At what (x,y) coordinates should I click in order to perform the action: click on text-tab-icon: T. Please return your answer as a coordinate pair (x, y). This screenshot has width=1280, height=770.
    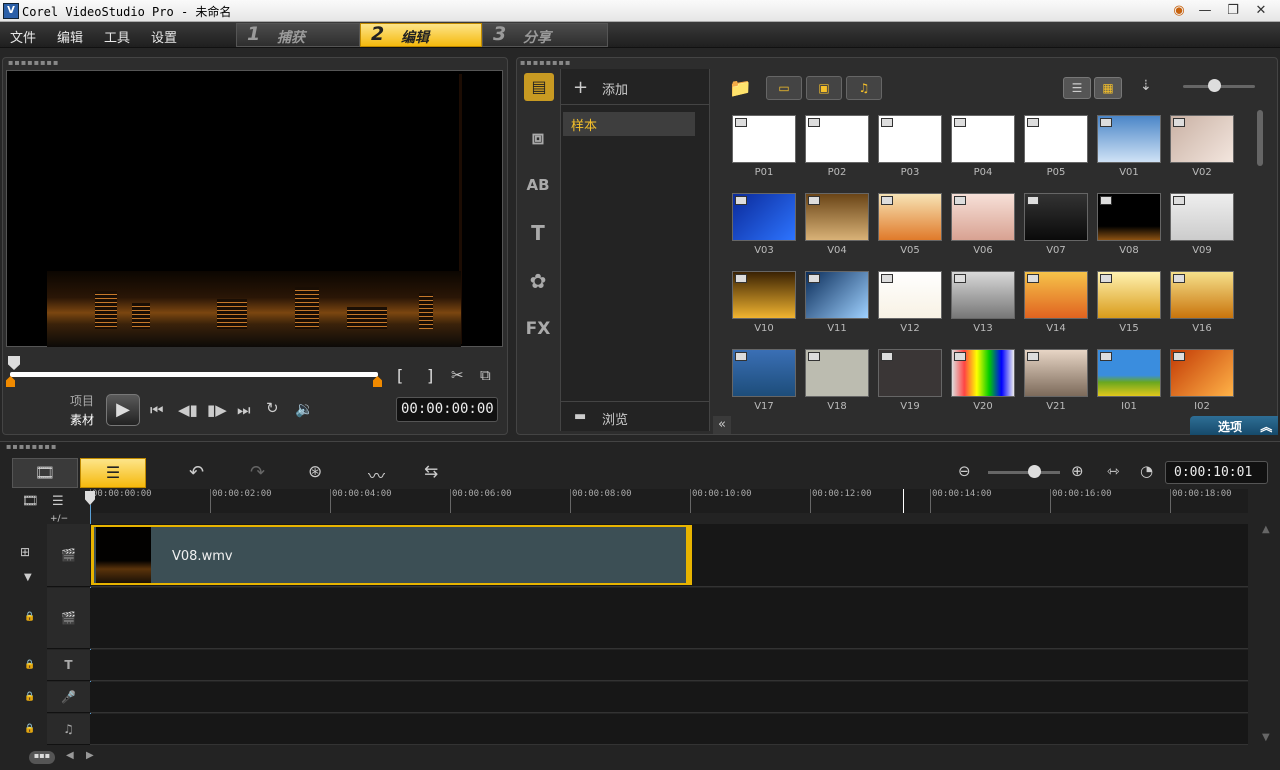
    Looking at the image, I should click on (538, 233).